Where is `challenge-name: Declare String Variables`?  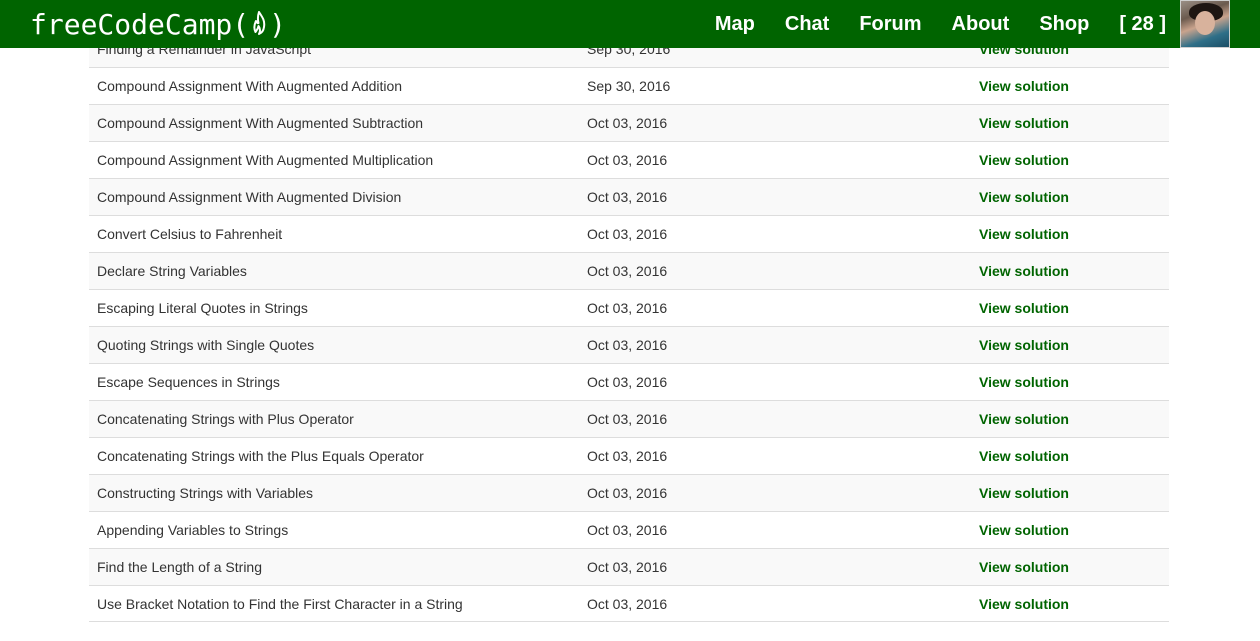 challenge-name: Declare String Variables is located at coordinates (172, 271).